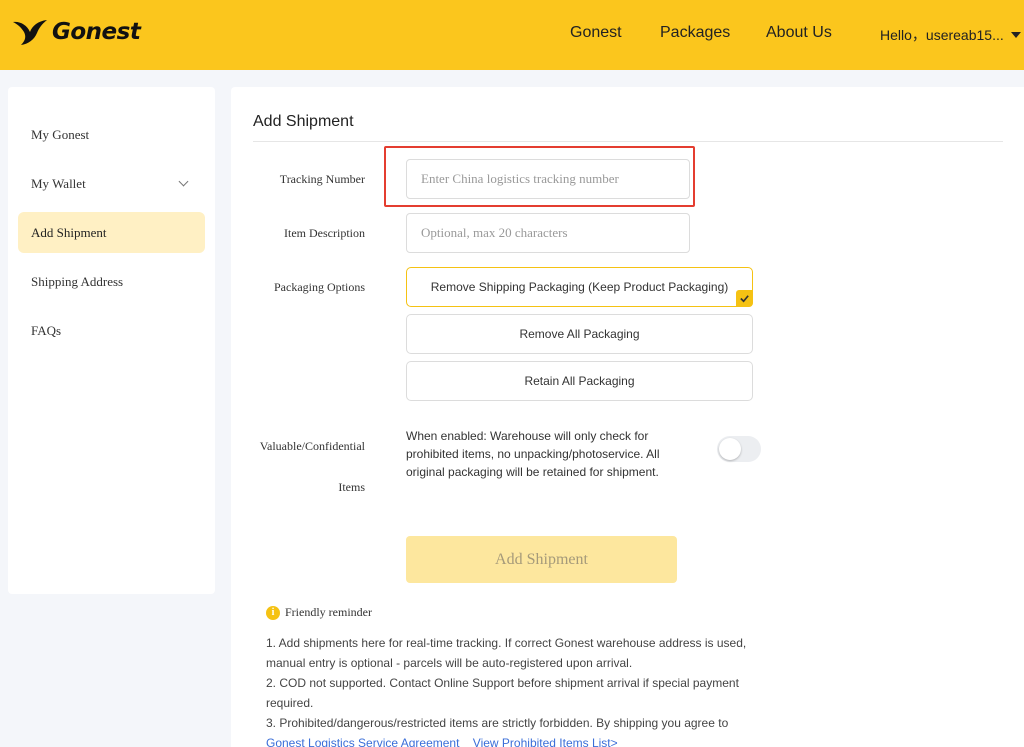  What do you see at coordinates (545, 741) in the screenshot?
I see `prohibited-items-link: View Prohibited Items List>` at bounding box center [545, 741].